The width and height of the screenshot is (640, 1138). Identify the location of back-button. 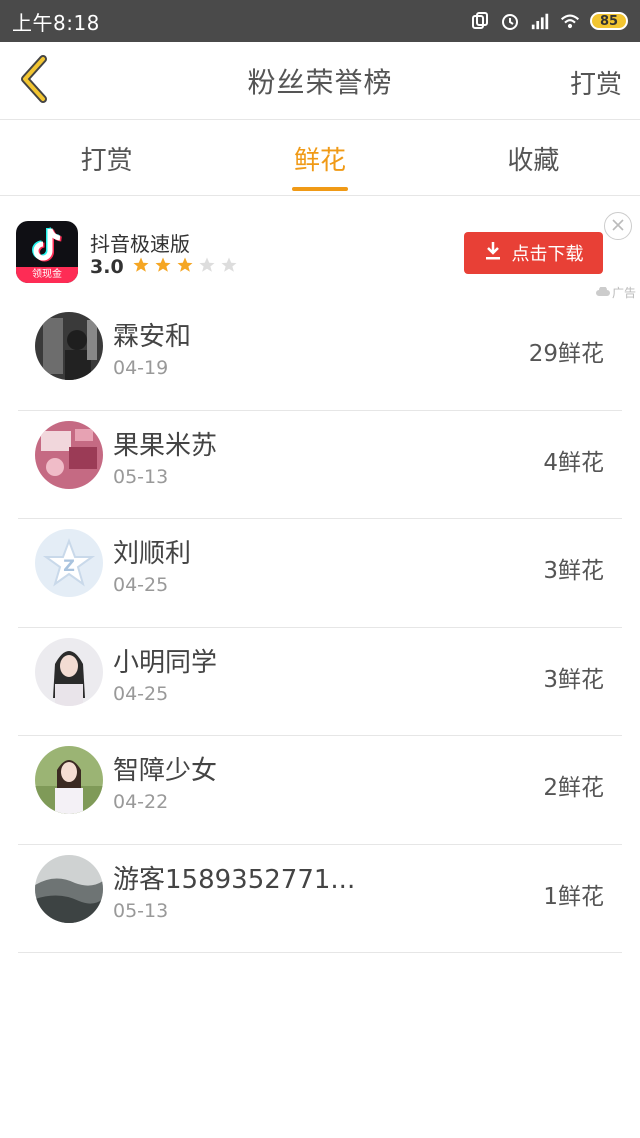
(34, 81).